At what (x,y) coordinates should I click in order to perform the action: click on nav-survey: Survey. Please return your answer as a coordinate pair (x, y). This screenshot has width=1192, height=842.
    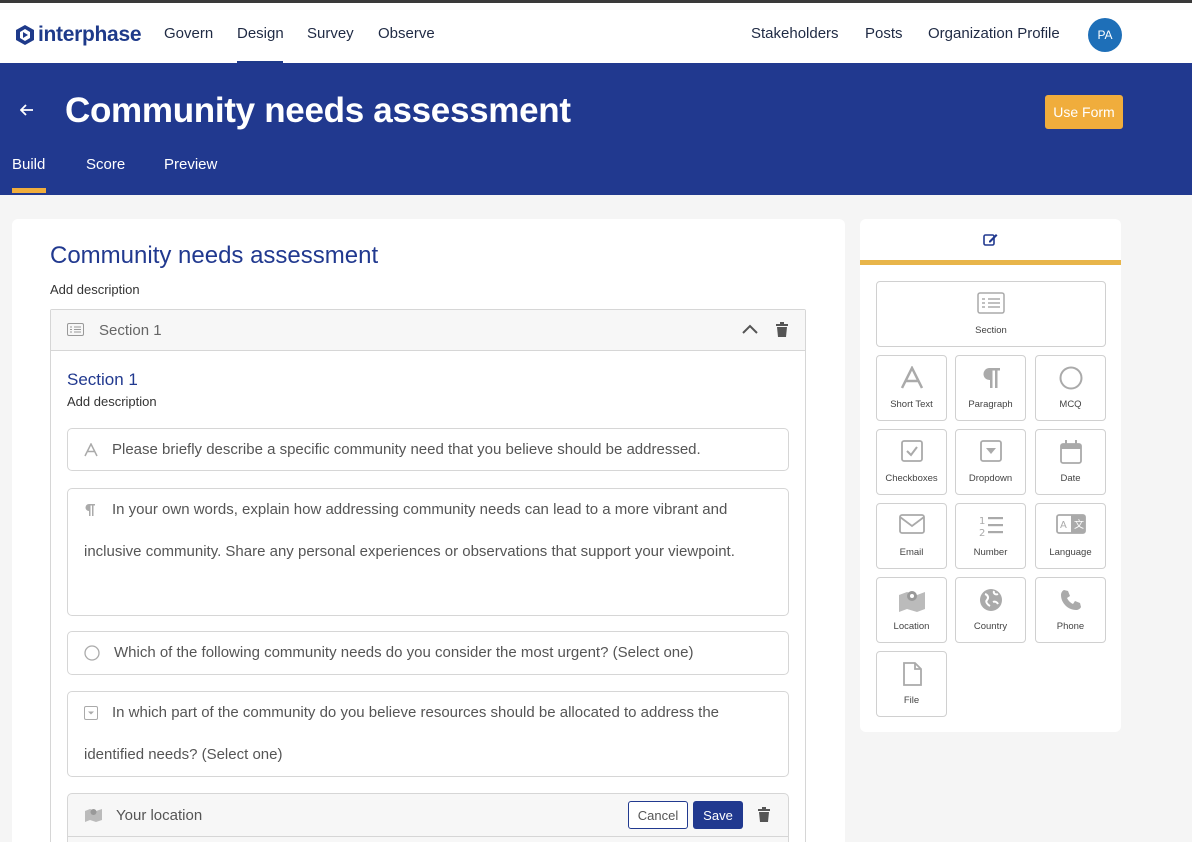
    Looking at the image, I should click on (330, 33).